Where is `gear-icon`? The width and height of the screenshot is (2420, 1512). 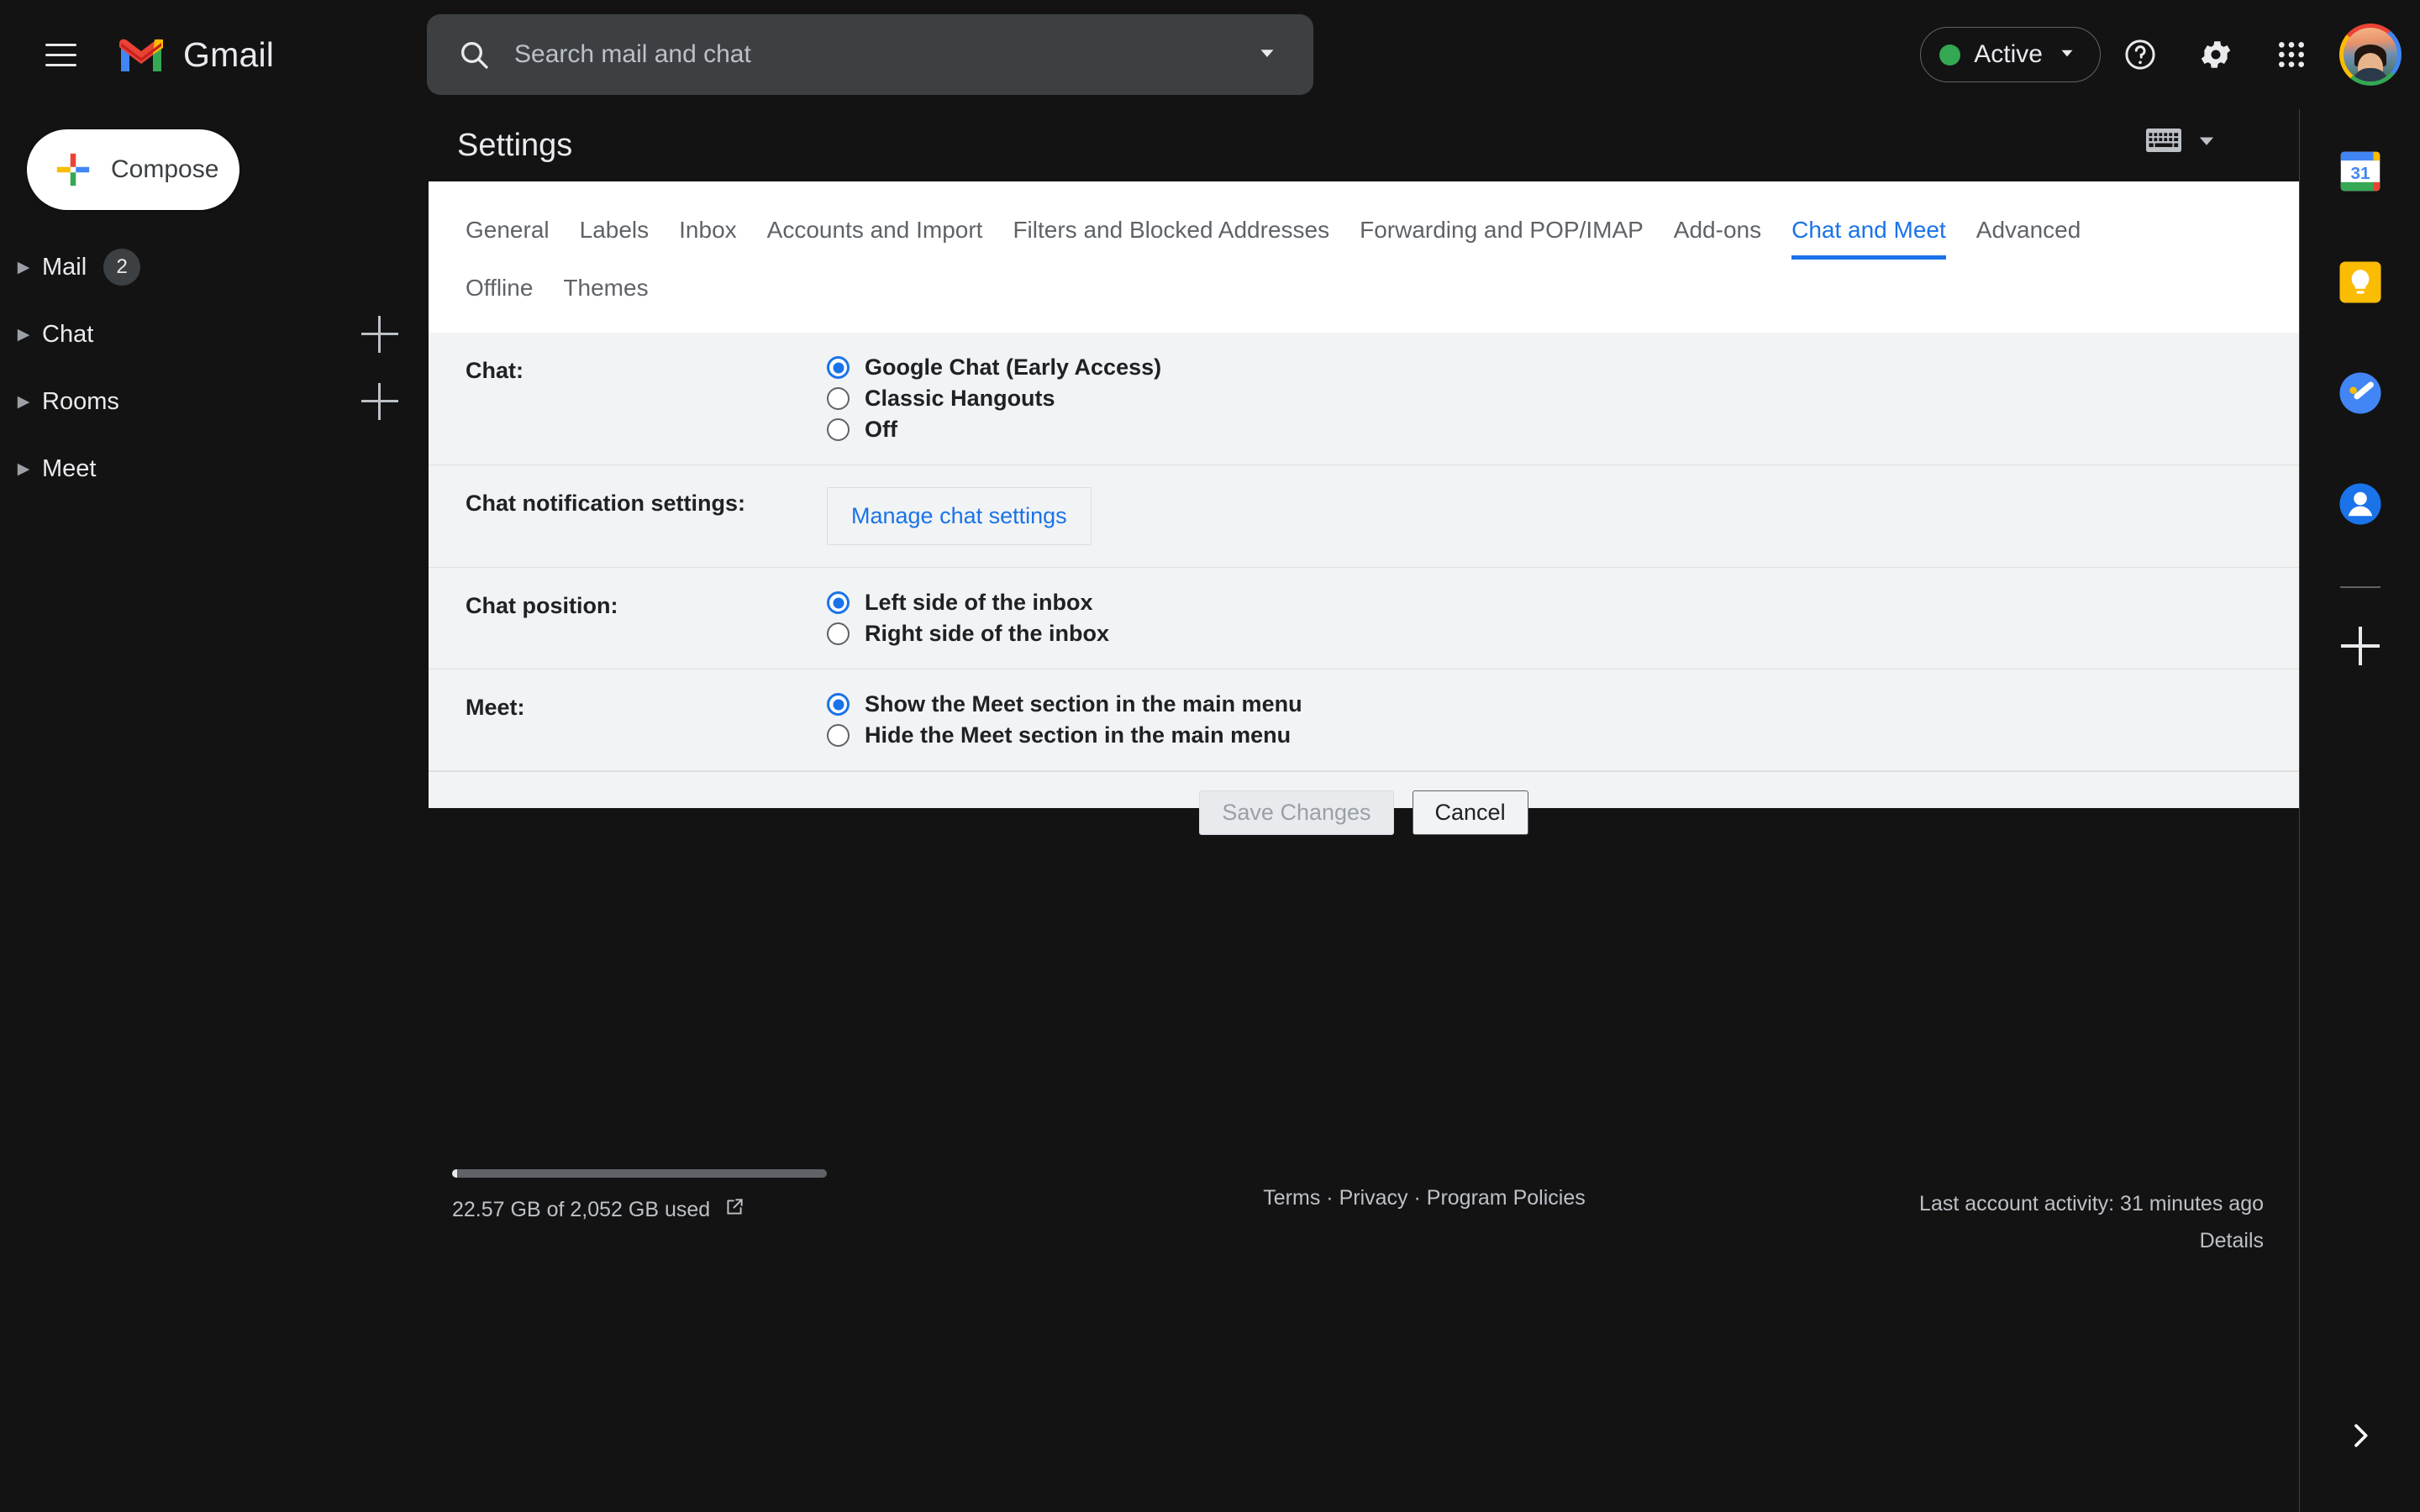 gear-icon is located at coordinates (2216, 54).